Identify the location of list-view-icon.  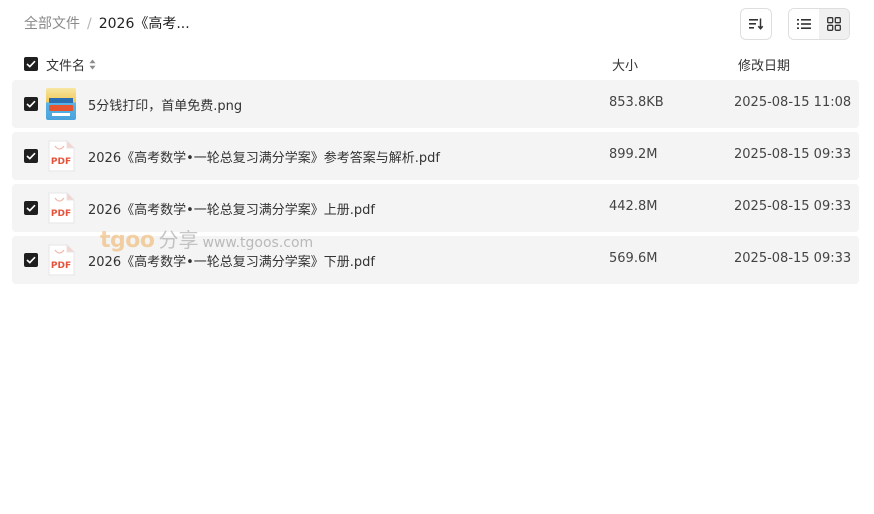
(804, 24).